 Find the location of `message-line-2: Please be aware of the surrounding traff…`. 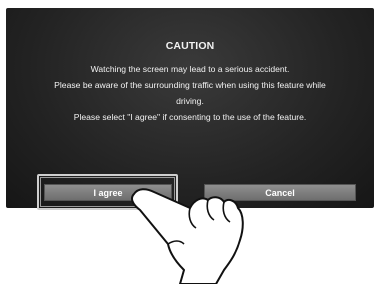

message-line-2: Please be aware of the surrounding traff… is located at coordinates (190, 85).